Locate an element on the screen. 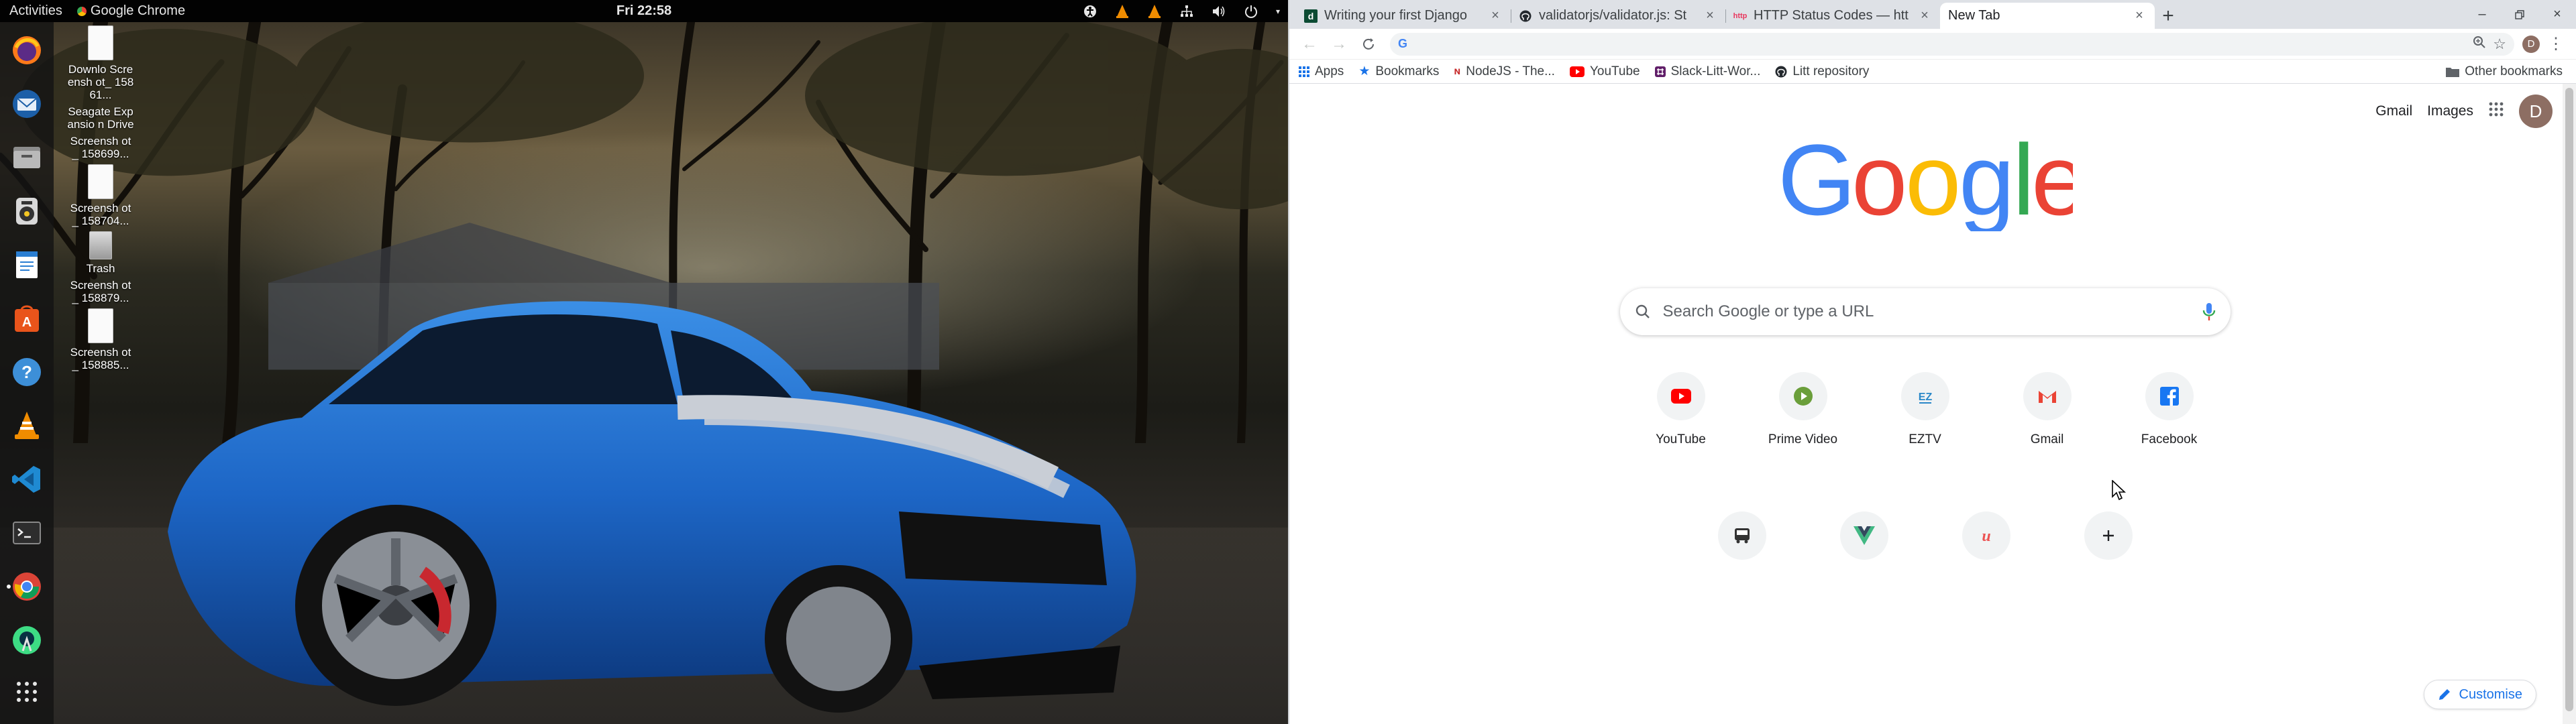 This screenshot has width=2576, height=724. ntp-search-box is located at coordinates (1925, 311).